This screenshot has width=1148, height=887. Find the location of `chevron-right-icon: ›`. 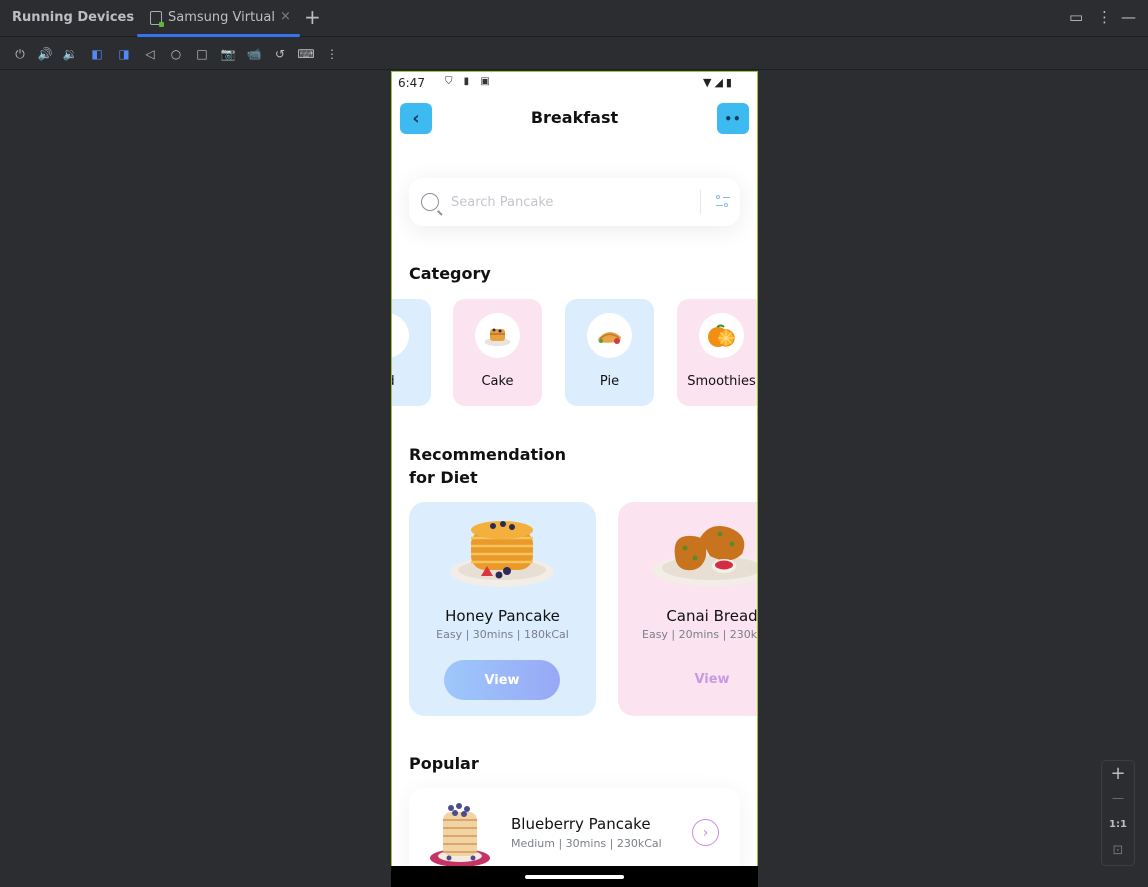

chevron-right-icon: › is located at coordinates (705, 832).